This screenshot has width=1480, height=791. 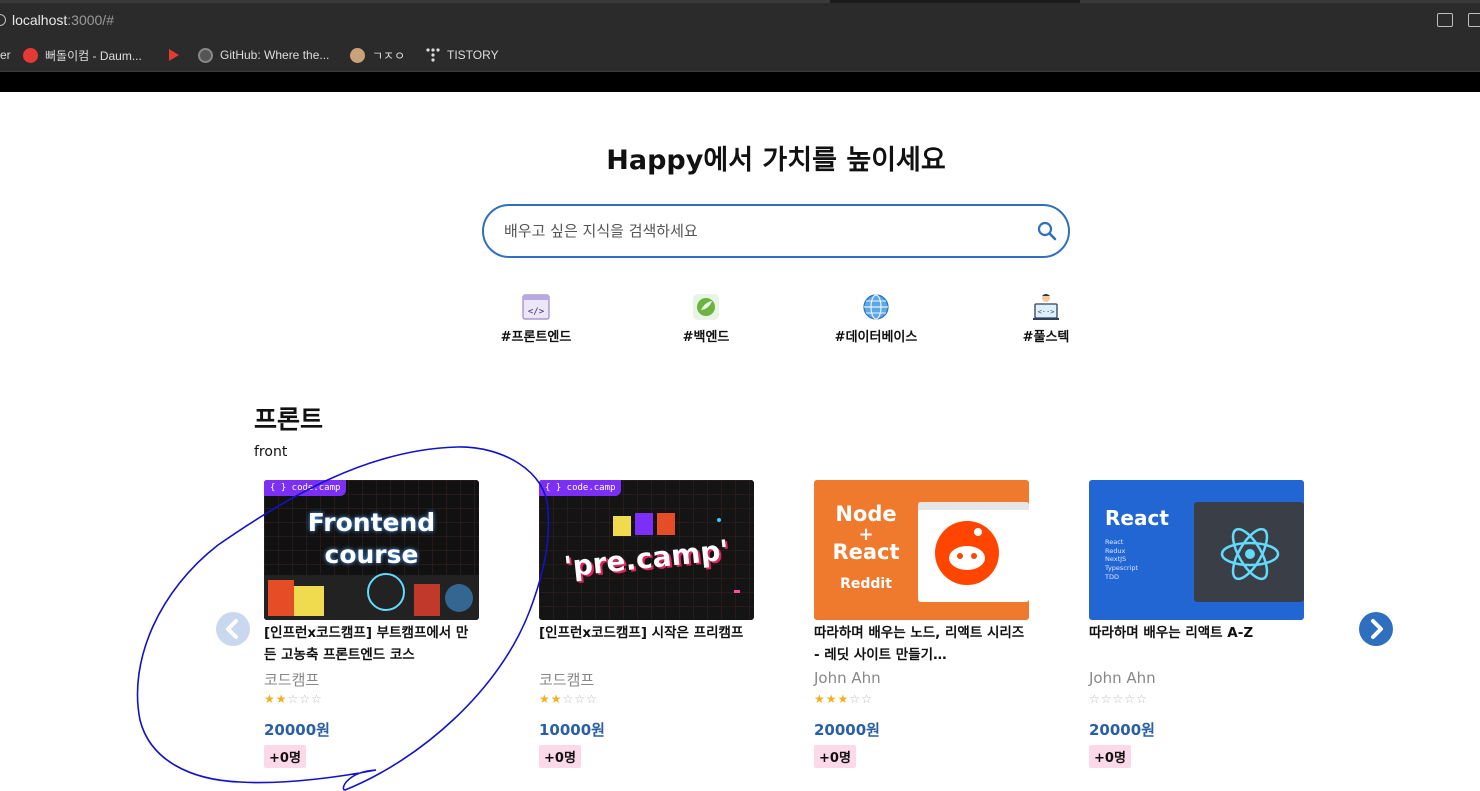 What do you see at coordinates (357, 55) in the screenshot?
I see `profile-avatar-icon` at bounding box center [357, 55].